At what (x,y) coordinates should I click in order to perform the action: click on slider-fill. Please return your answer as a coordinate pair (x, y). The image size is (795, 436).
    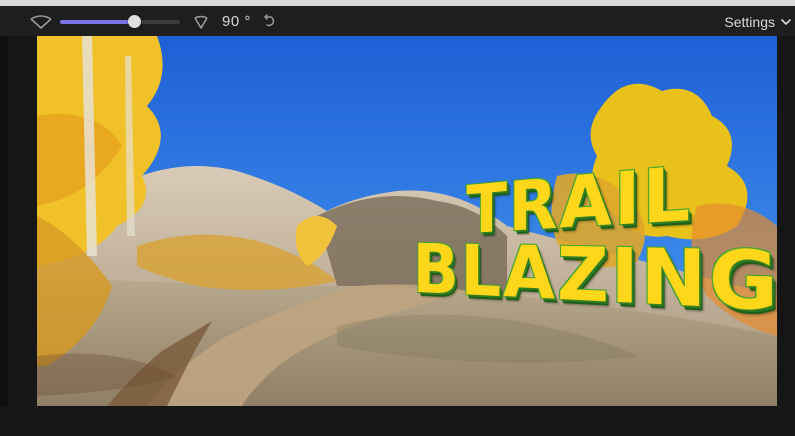
    Looking at the image, I should click on (97, 22).